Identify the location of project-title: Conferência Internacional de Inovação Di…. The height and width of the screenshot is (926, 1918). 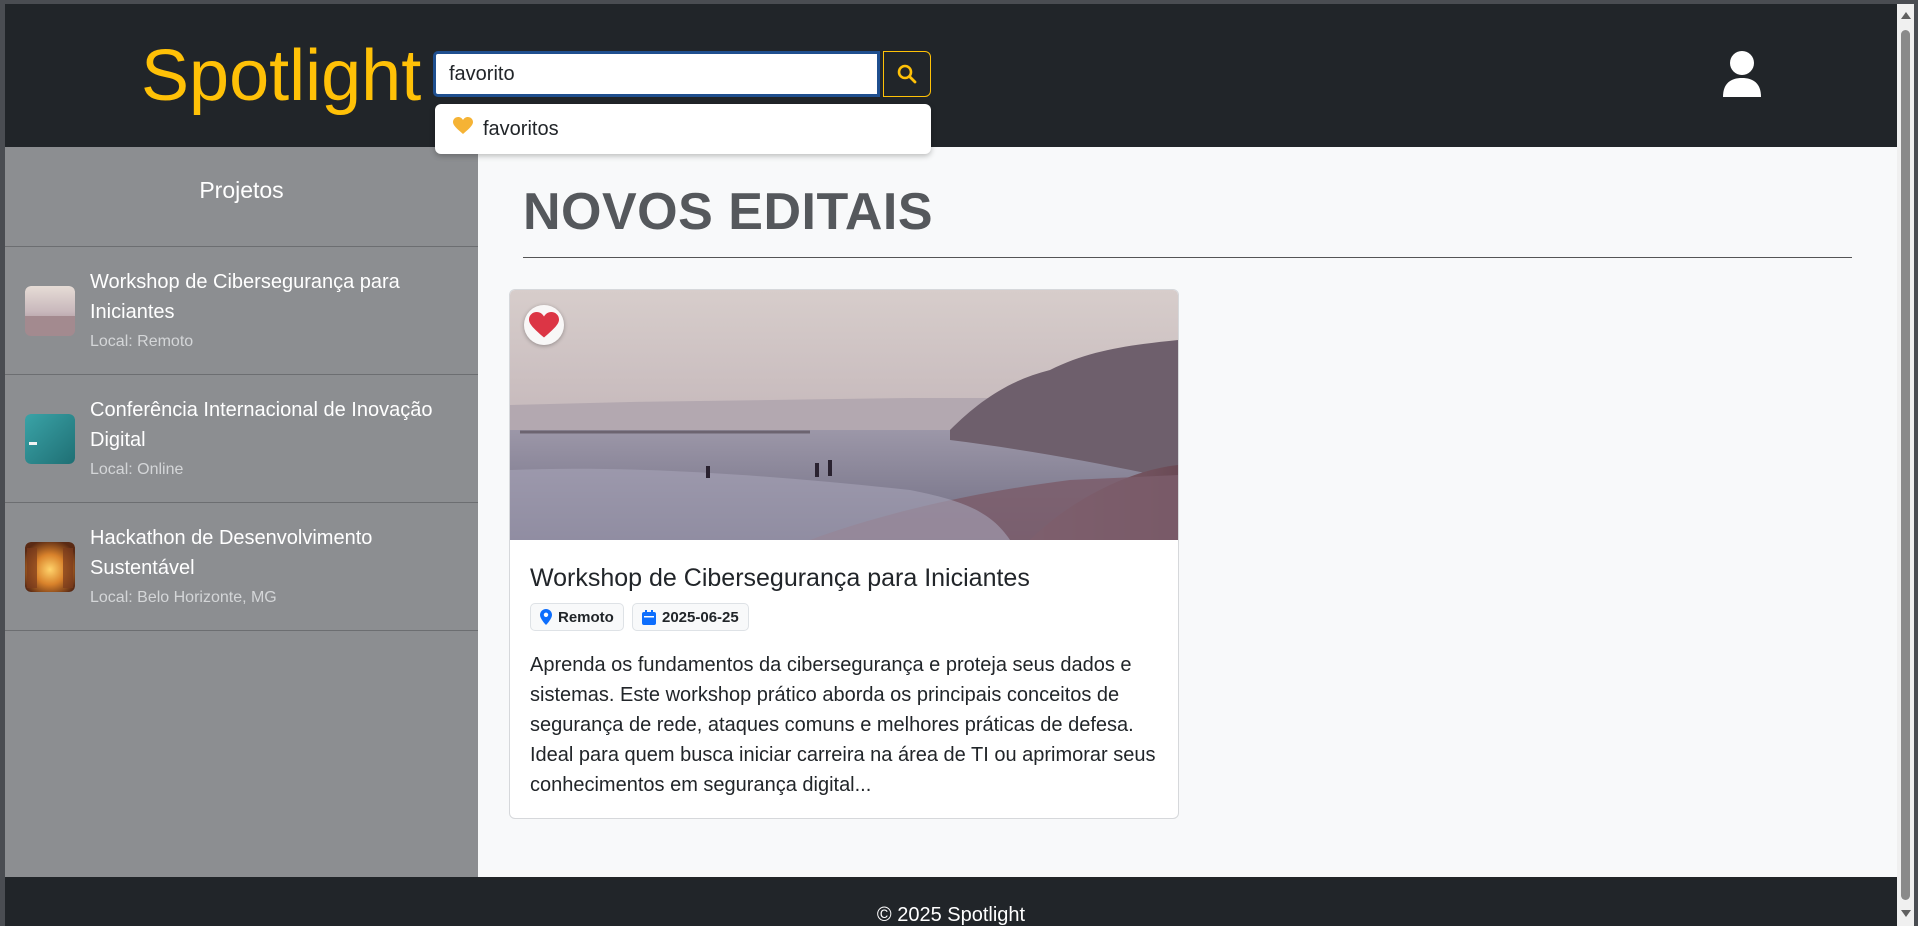
(261, 425).